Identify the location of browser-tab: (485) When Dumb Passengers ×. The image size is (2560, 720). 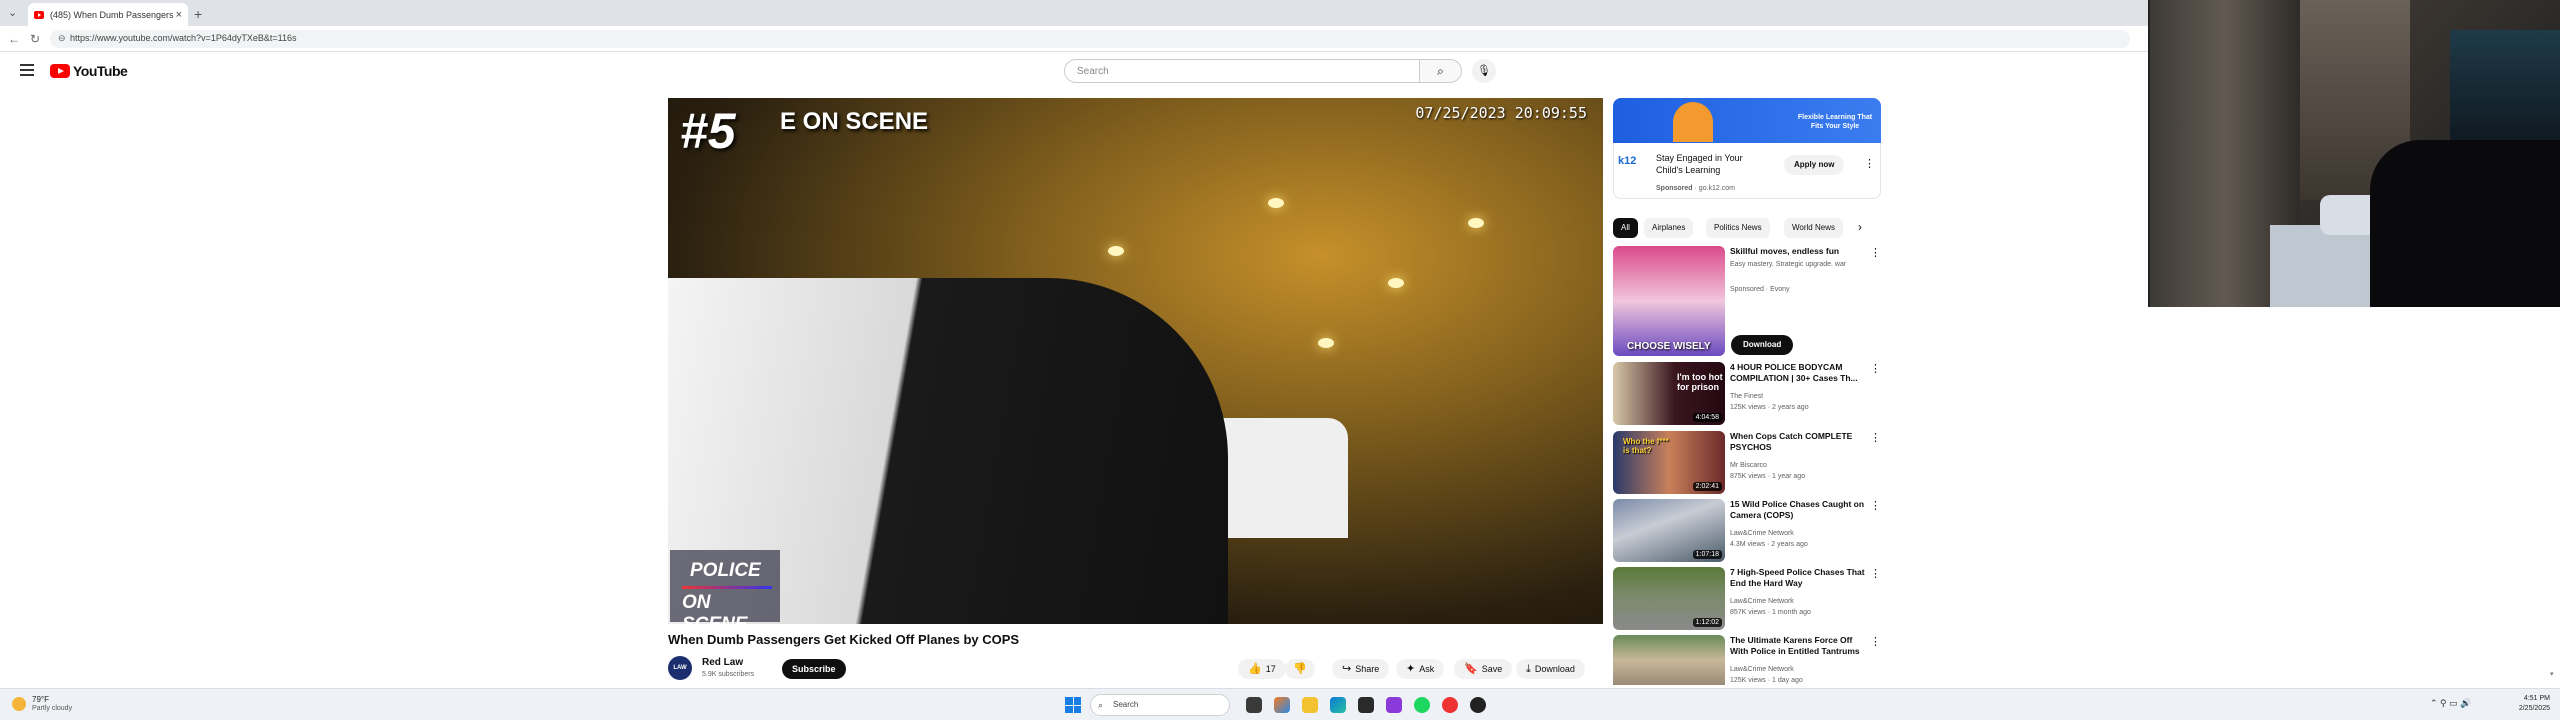
(108, 14).